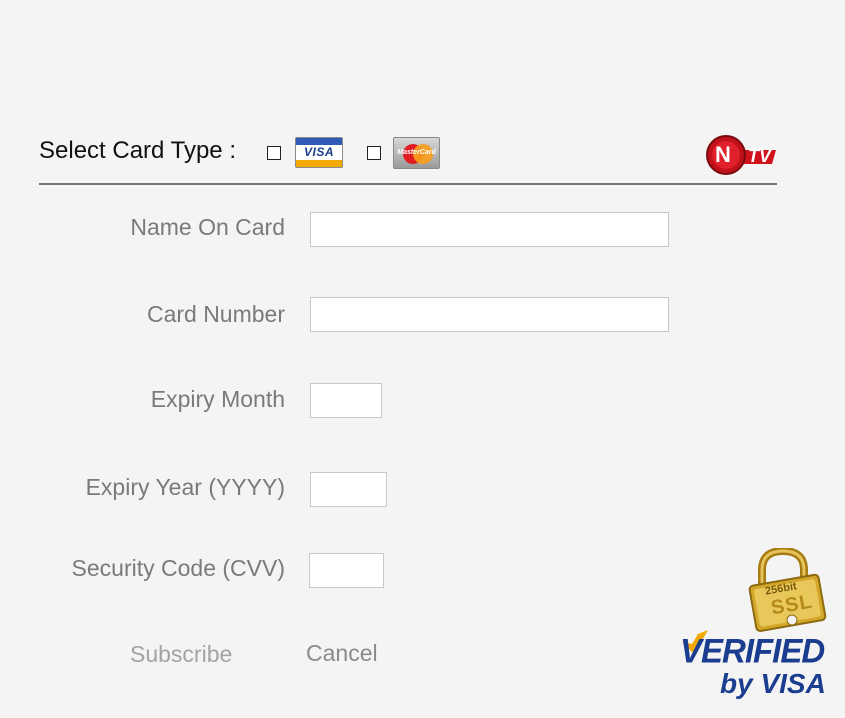  What do you see at coordinates (374, 153) in the screenshot?
I see `mastercard-checkbox` at bounding box center [374, 153].